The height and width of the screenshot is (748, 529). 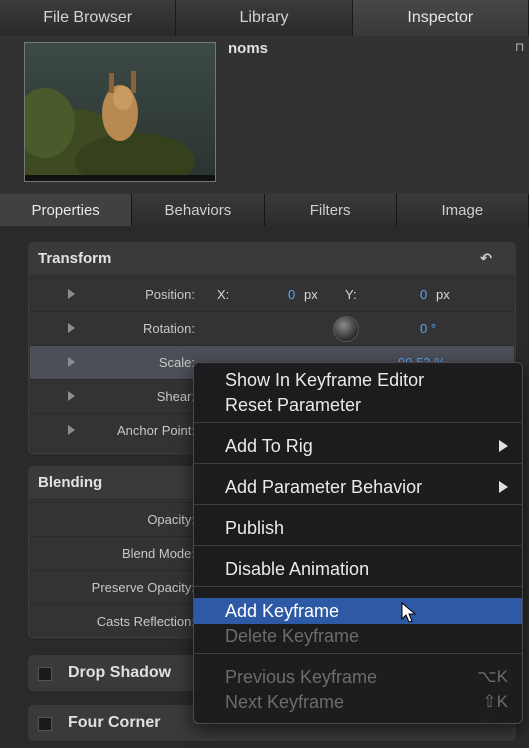 What do you see at coordinates (423, 294) in the screenshot?
I see `position-y-value: 0` at bounding box center [423, 294].